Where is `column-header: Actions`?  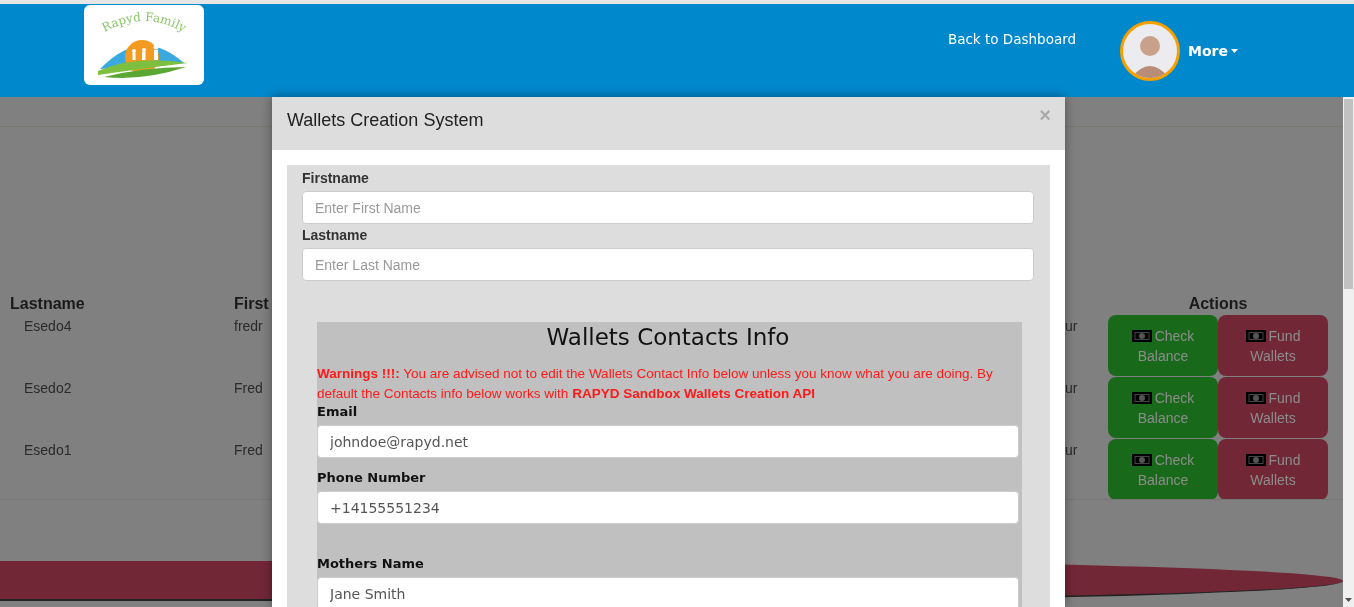 column-header: Actions is located at coordinates (1218, 304).